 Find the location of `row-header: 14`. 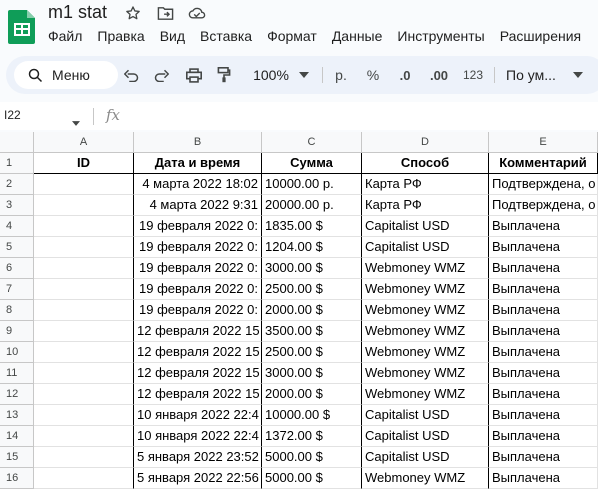

row-header: 14 is located at coordinates (17, 436).